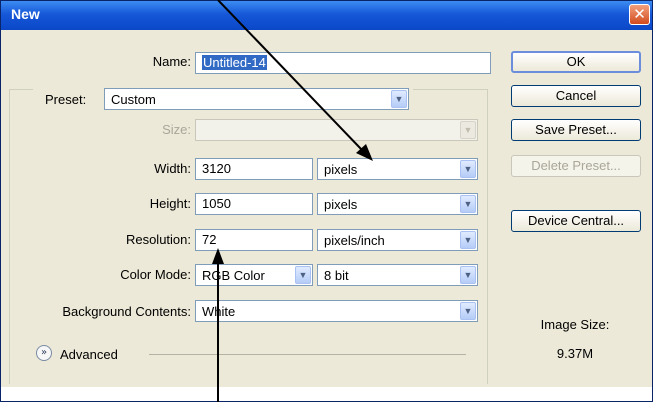 Image resolution: width=653 pixels, height=402 pixels. I want to click on annotation-arrow-to-width-unit, so click(290, 75).